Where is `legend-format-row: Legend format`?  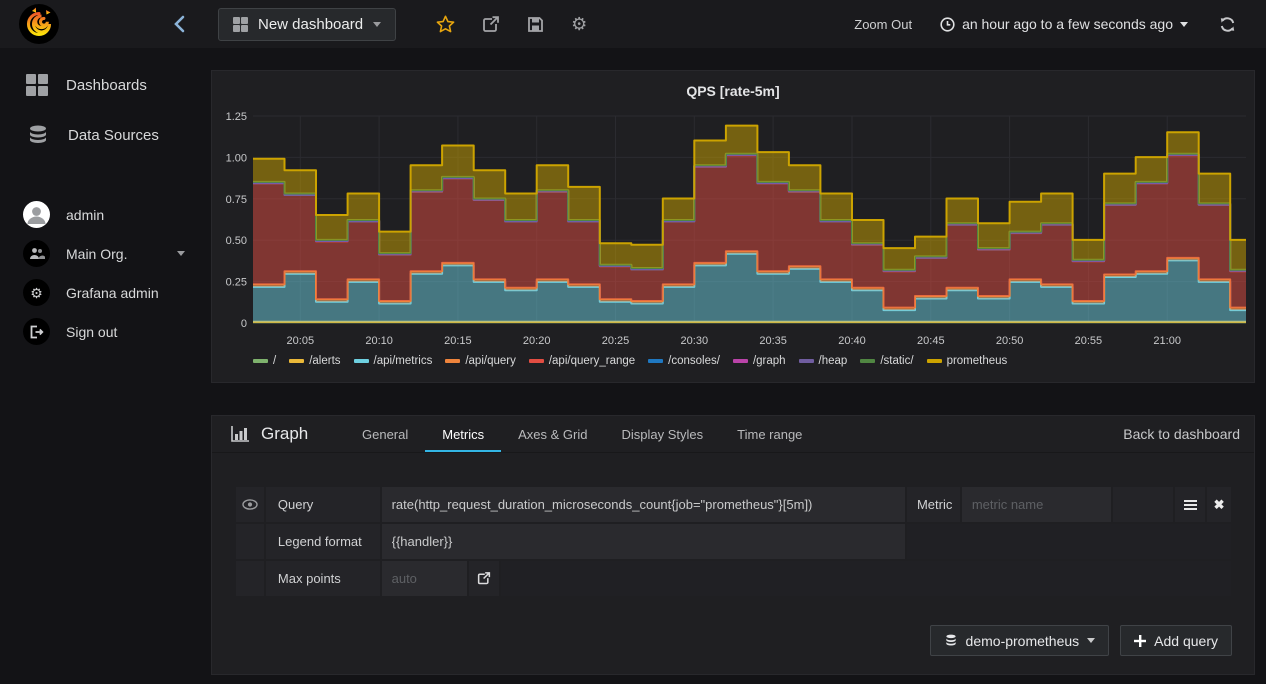
legend-format-row: Legend format is located at coordinates (733, 541).